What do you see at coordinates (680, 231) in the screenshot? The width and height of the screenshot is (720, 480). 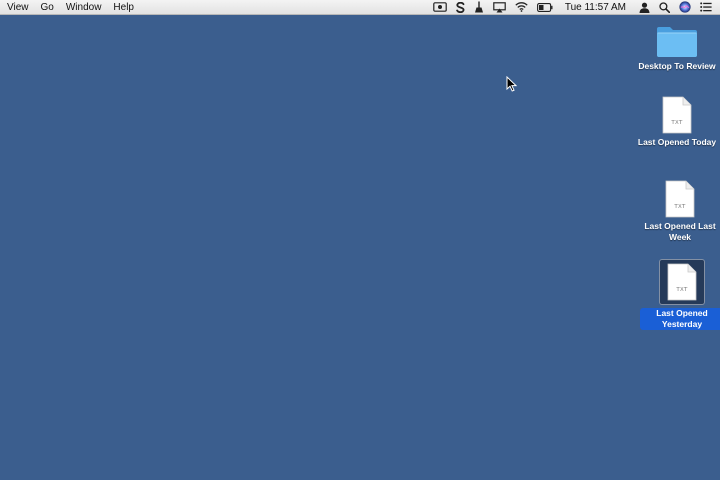 I see `desktop-icon-label: Last Opened Last Week` at bounding box center [680, 231].